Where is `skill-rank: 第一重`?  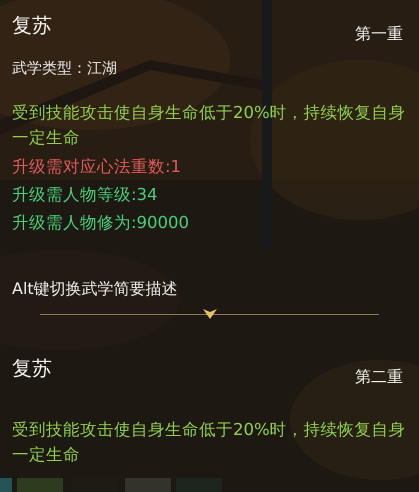 skill-rank: 第一重 is located at coordinates (379, 34).